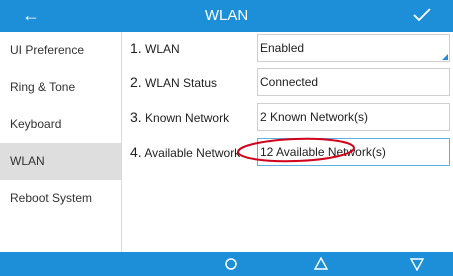 This screenshot has width=453, height=276. Describe the element at coordinates (424, 16) in the screenshot. I see `check-icon` at that location.